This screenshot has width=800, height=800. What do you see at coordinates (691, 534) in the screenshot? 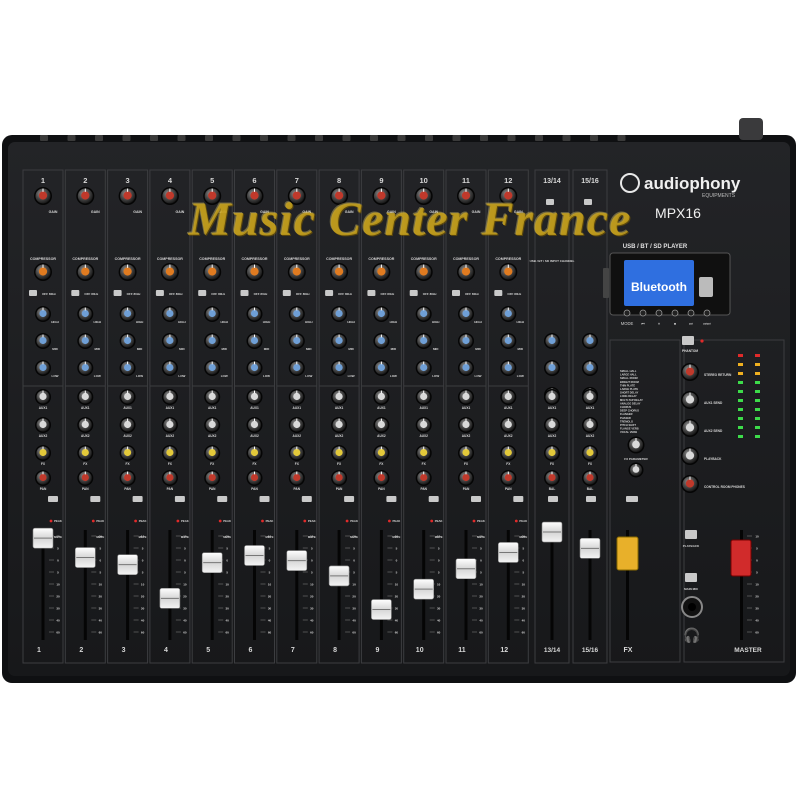
I see `playback-button` at bounding box center [691, 534].